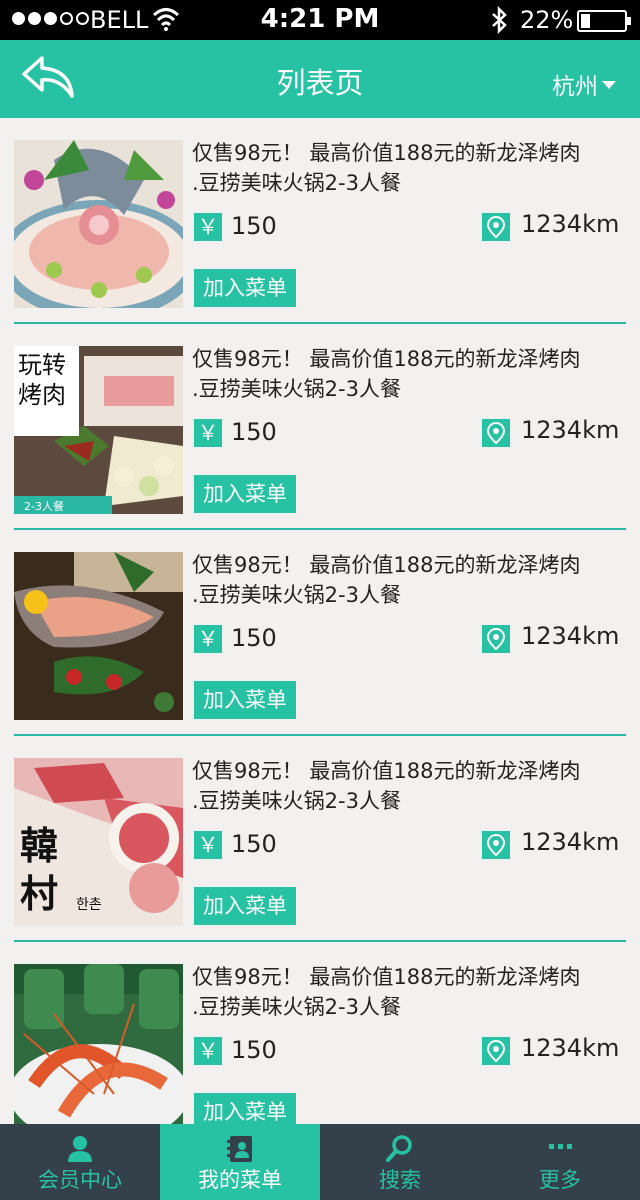 This screenshot has width=640, height=1200. Describe the element at coordinates (547, 20) in the screenshot. I see `battery-percentage: 22%` at that location.